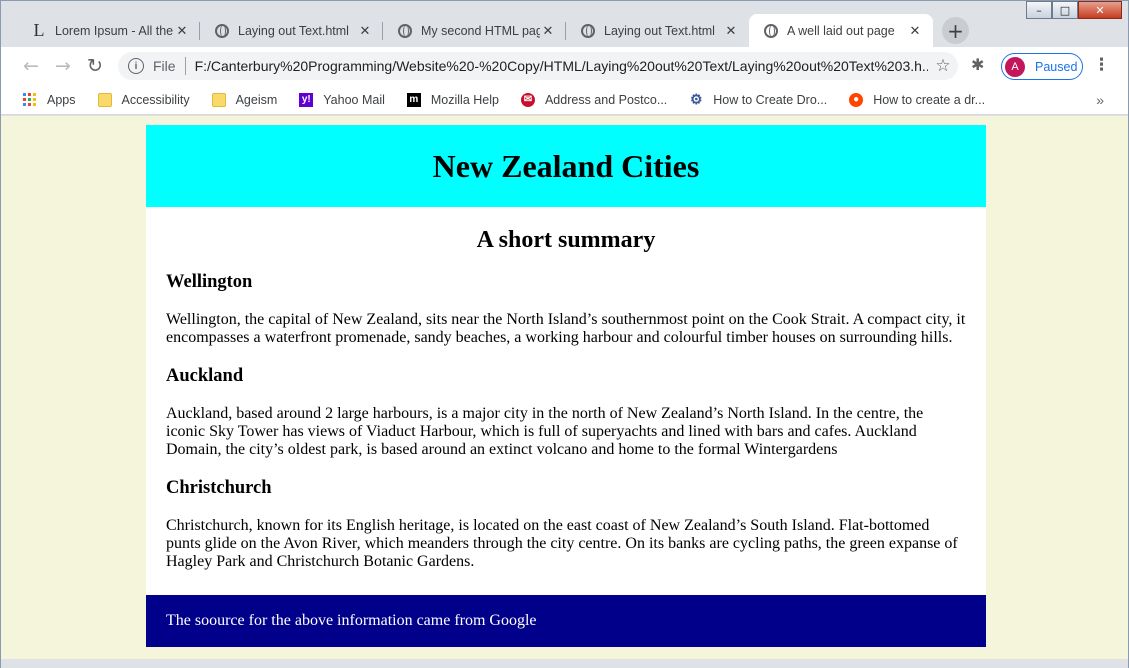 This screenshot has width=1129, height=668. I want to click on forward-arrow-icon: →, so click(63, 66).